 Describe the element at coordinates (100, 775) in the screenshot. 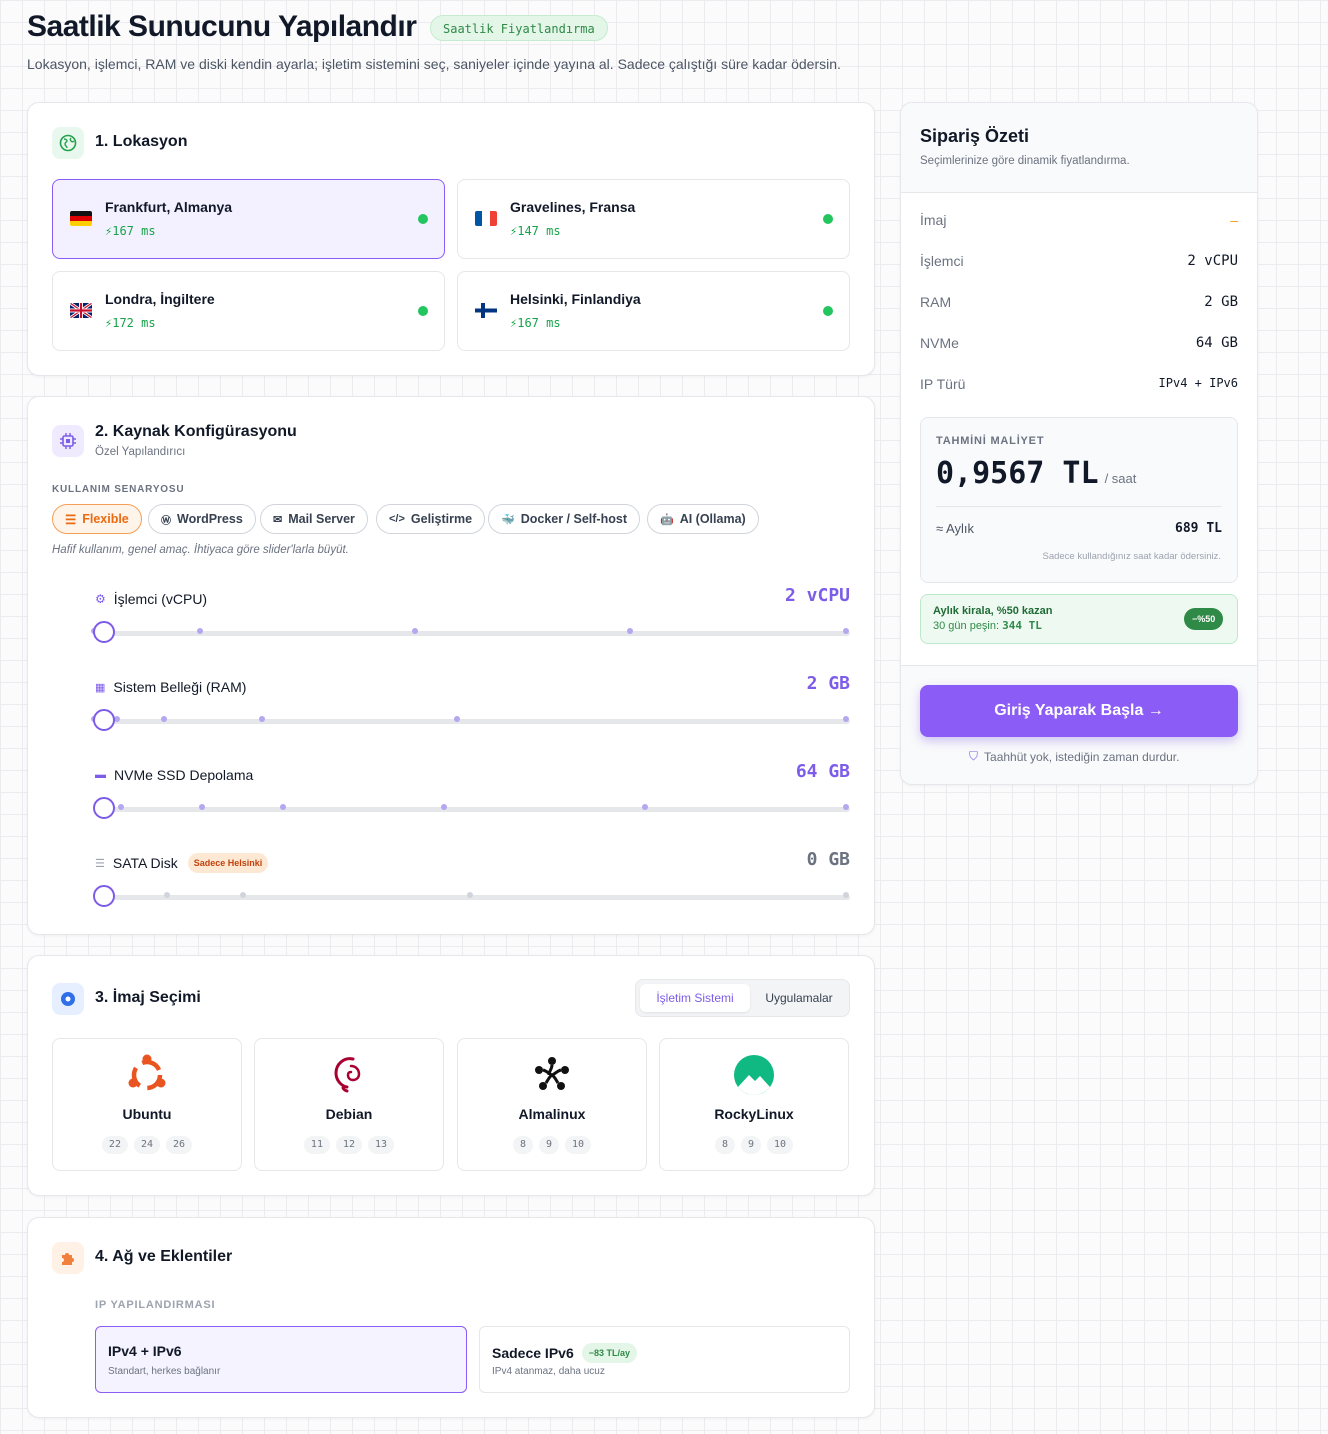

I see `nvme-icon: ▬` at that location.